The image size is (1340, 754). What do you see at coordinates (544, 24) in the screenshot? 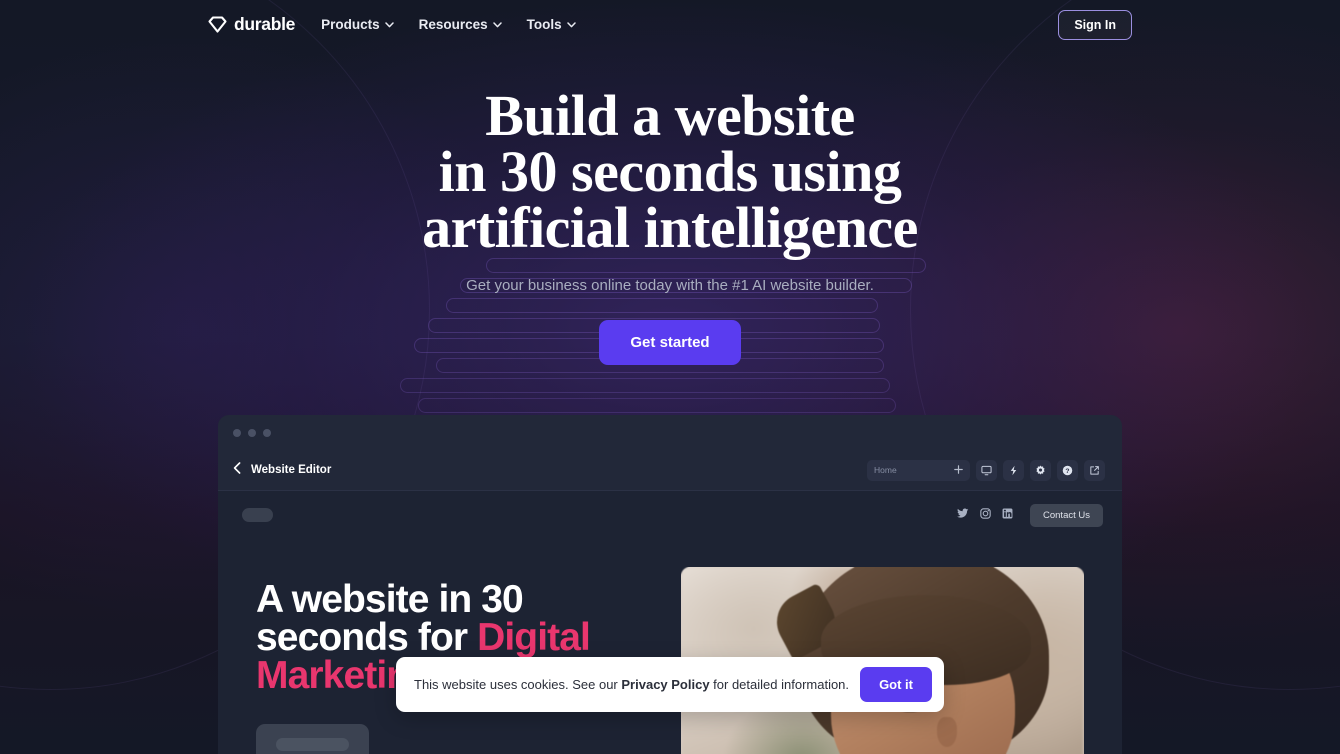
I see `nav-item-label: Tools` at bounding box center [544, 24].